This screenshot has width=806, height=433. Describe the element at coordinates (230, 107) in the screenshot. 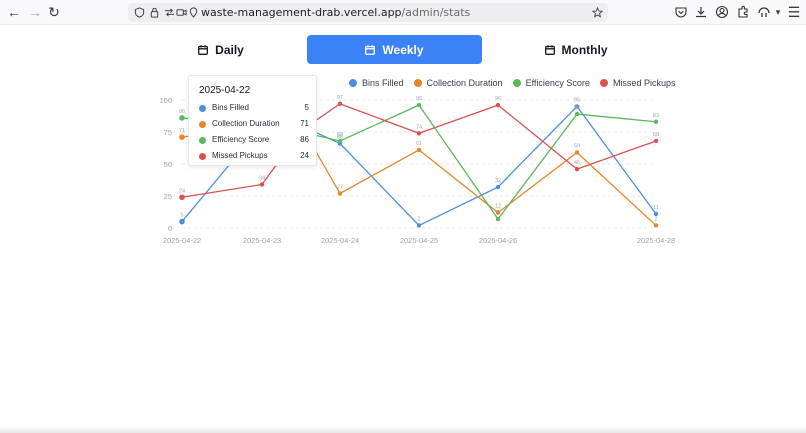

I see `tooltip-label: Bins Filled` at that location.